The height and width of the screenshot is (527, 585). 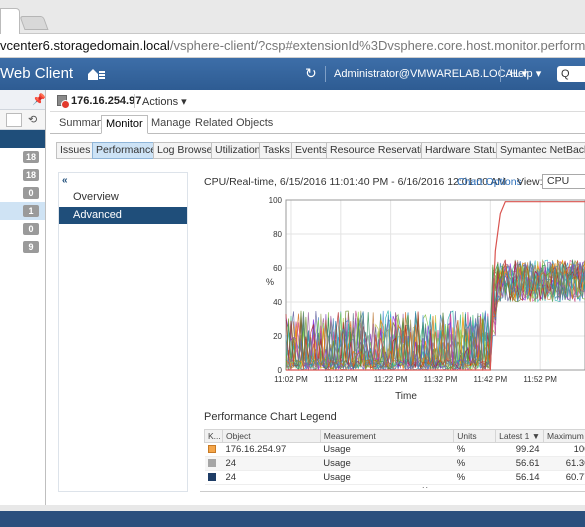 What do you see at coordinates (271, 436) in the screenshot?
I see `legend-col-object: Object` at bounding box center [271, 436].